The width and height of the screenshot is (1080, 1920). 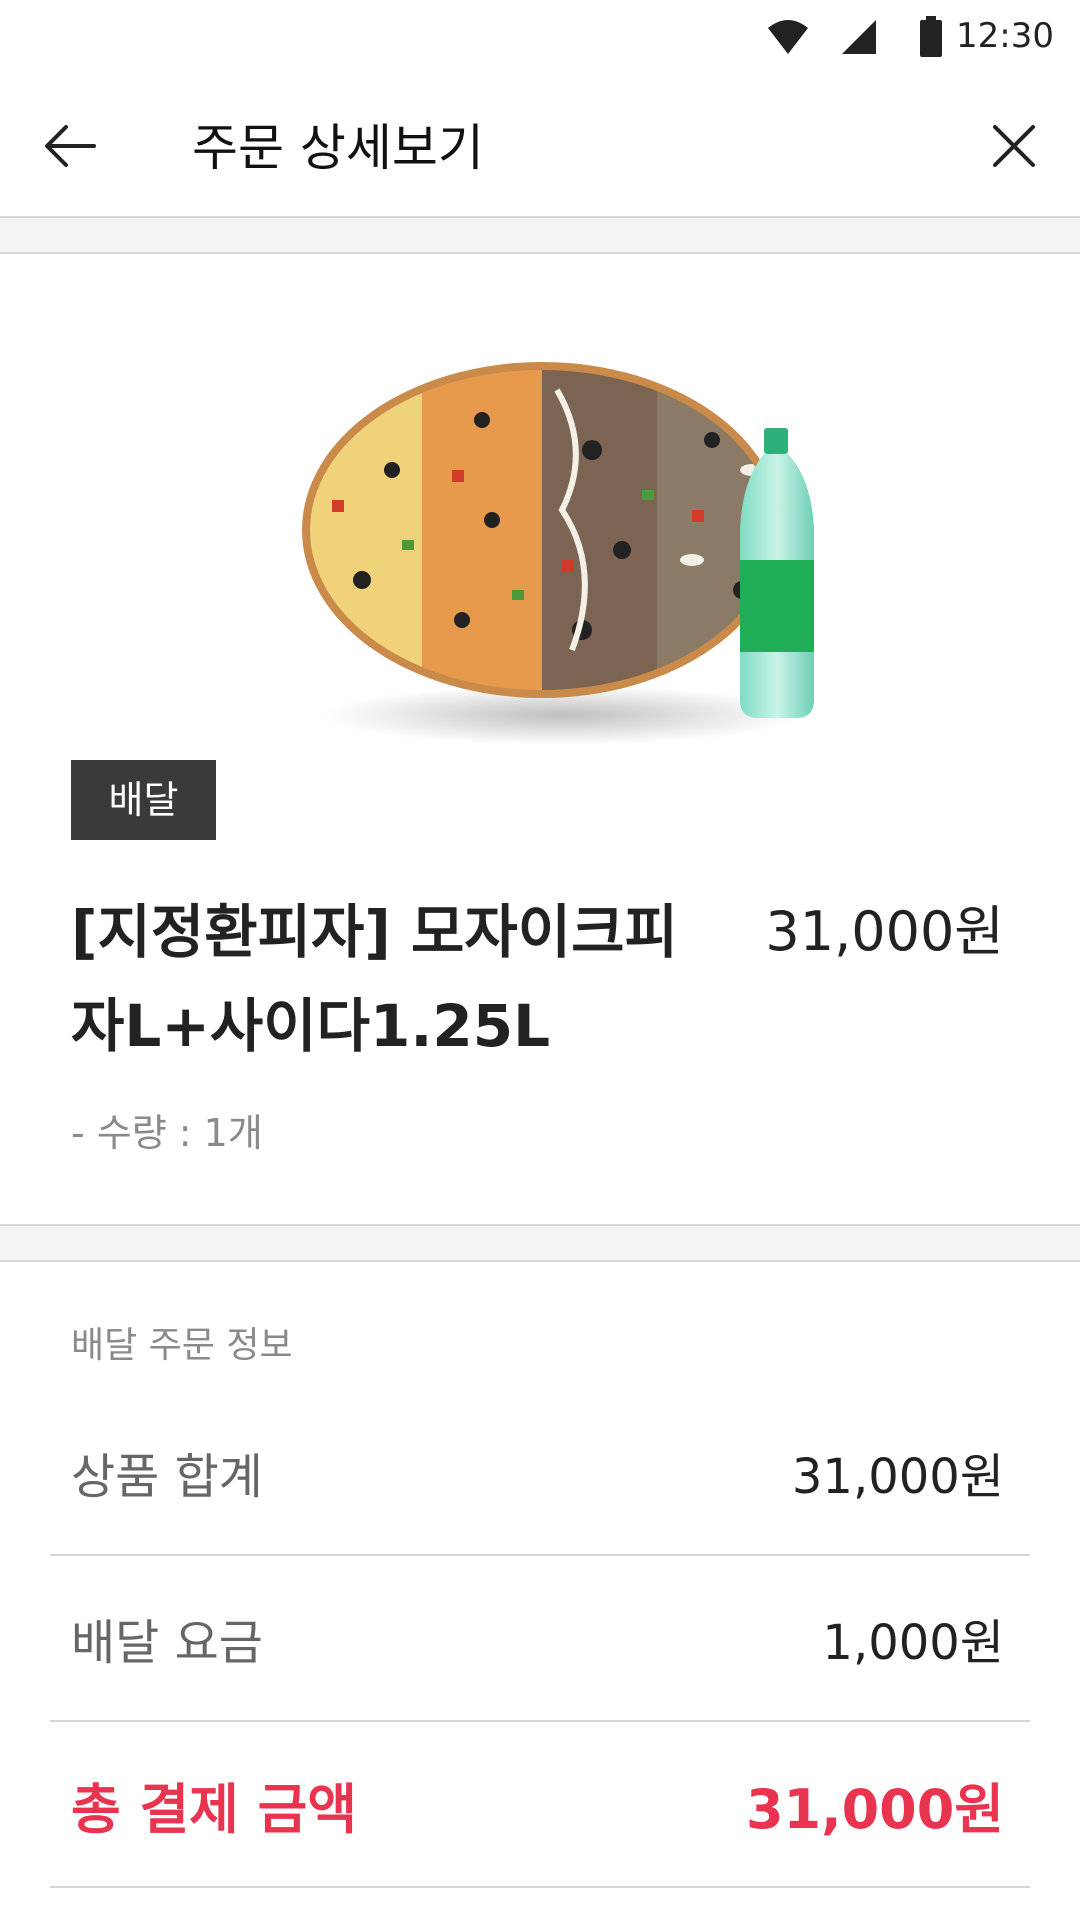 What do you see at coordinates (540, 1473) in the screenshot?
I see `subtotal-row: 상품 합계 31,000원` at bounding box center [540, 1473].